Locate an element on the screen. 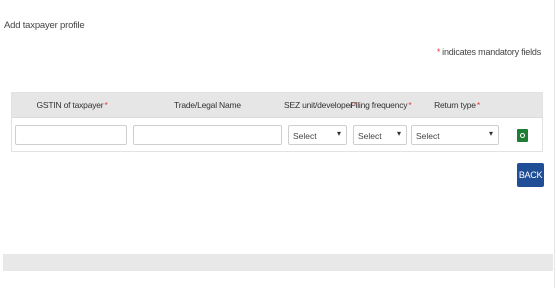 The height and width of the screenshot is (288, 557). page-divider is located at coordinates (554, 144).